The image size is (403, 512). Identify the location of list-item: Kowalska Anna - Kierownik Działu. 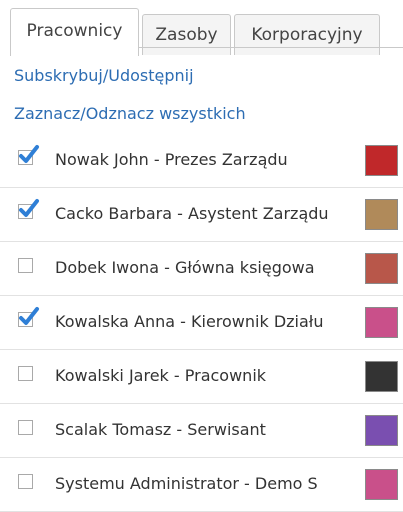
(201, 323).